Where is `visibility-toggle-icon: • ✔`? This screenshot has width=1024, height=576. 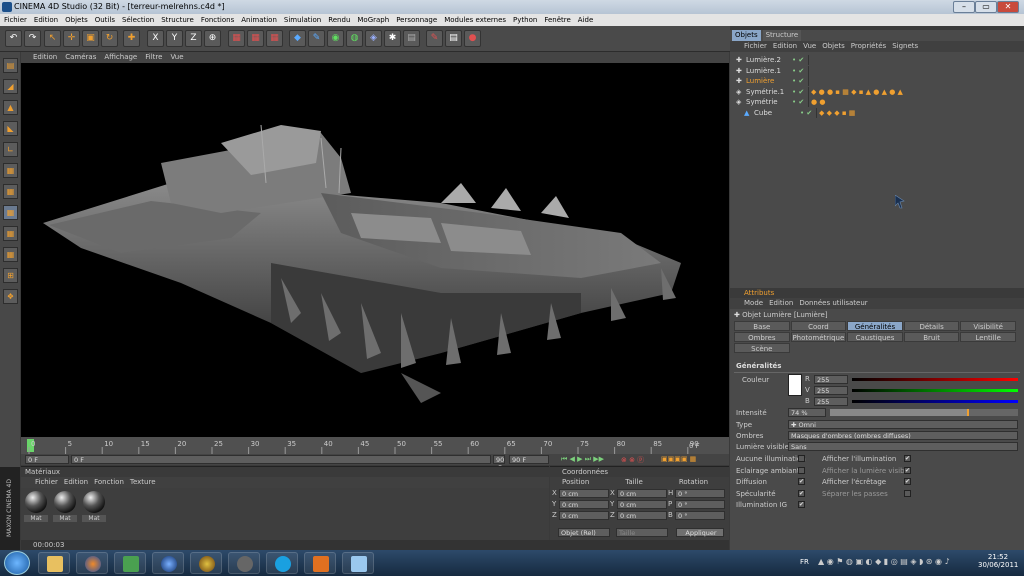 visibility-toggle-icon: • ✔ is located at coordinates (800, 102).